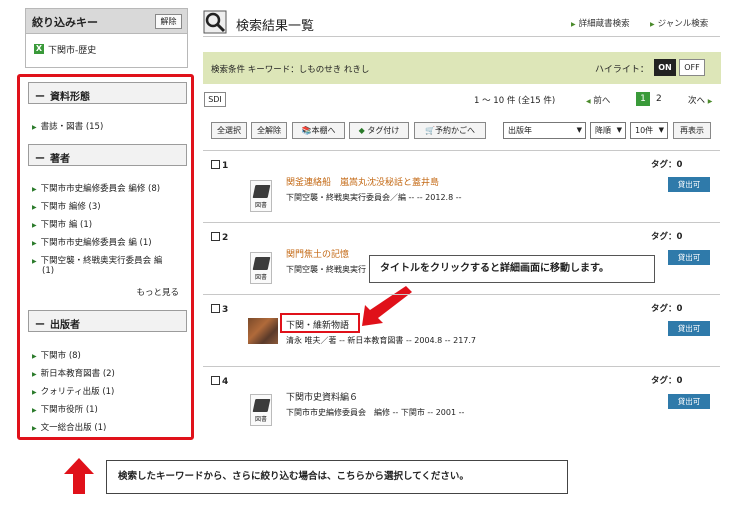 The width and height of the screenshot is (738, 513). What do you see at coordinates (337, 477) in the screenshot?
I see `narrow-instruction-note: 検索したキーワードから、さらに絞り込む場合は、こちらから選択してください。` at bounding box center [337, 477].